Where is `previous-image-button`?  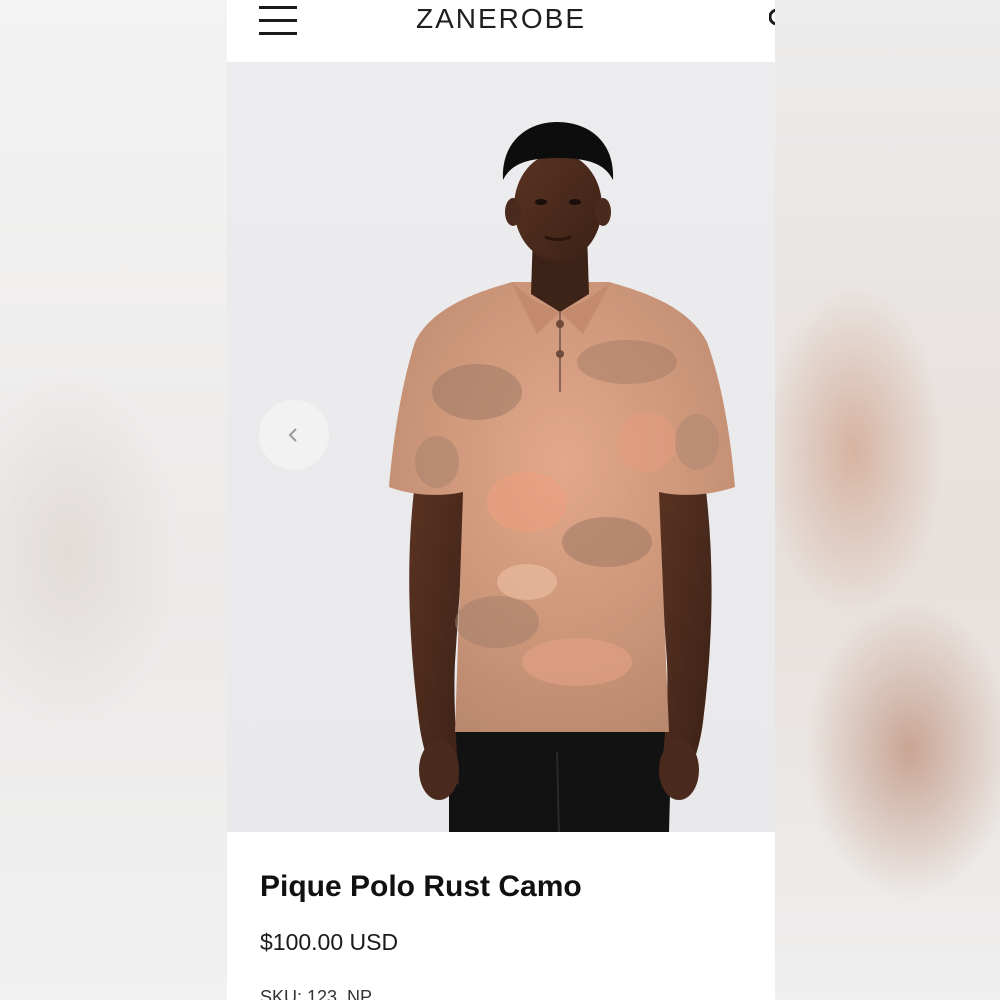
previous-image-button is located at coordinates (294, 435).